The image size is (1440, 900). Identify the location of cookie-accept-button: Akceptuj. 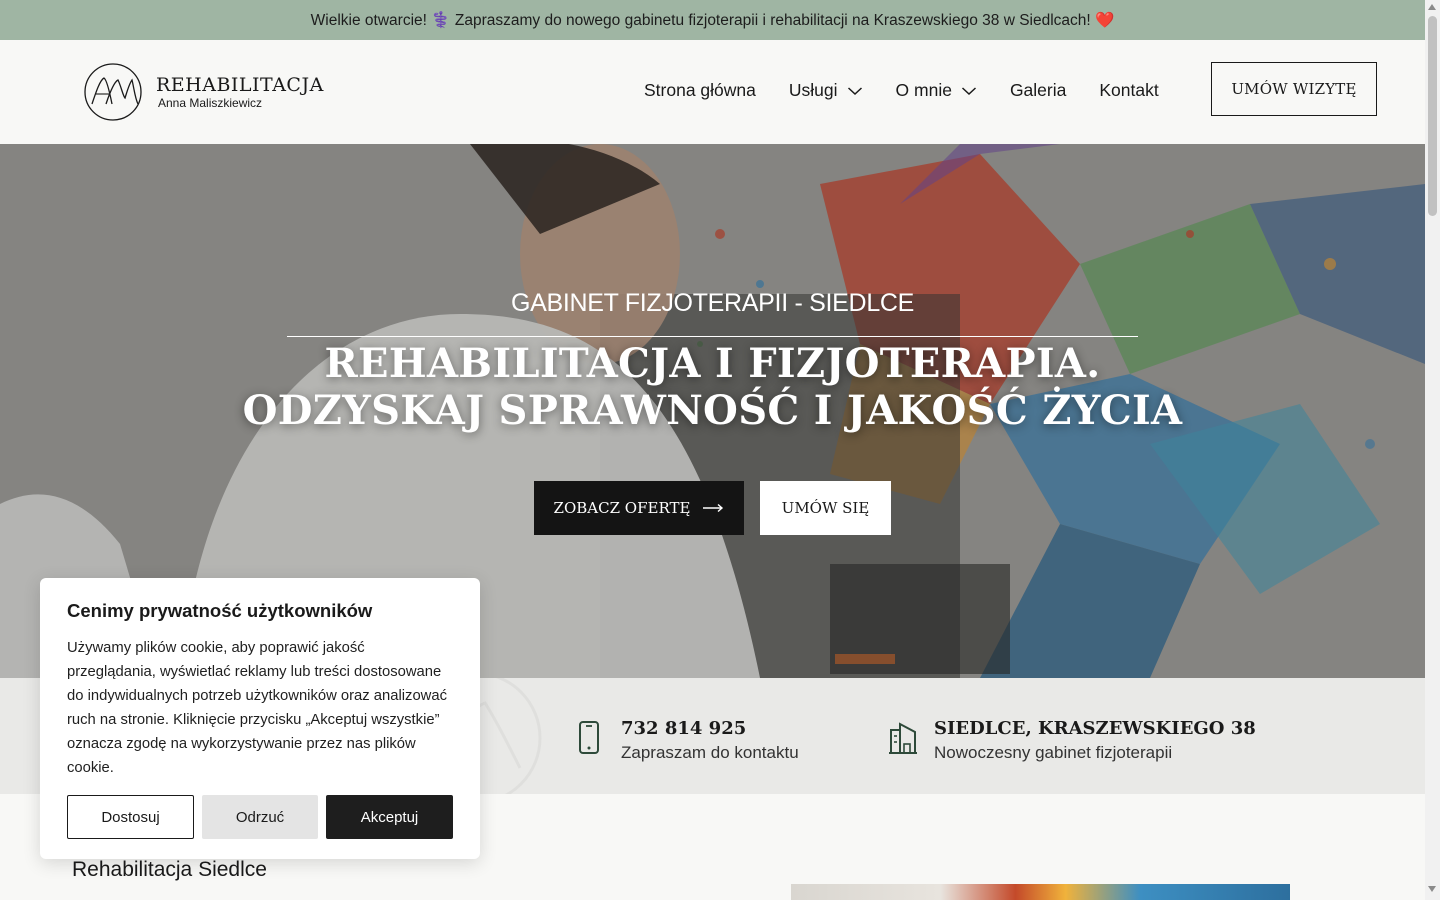
(389, 817).